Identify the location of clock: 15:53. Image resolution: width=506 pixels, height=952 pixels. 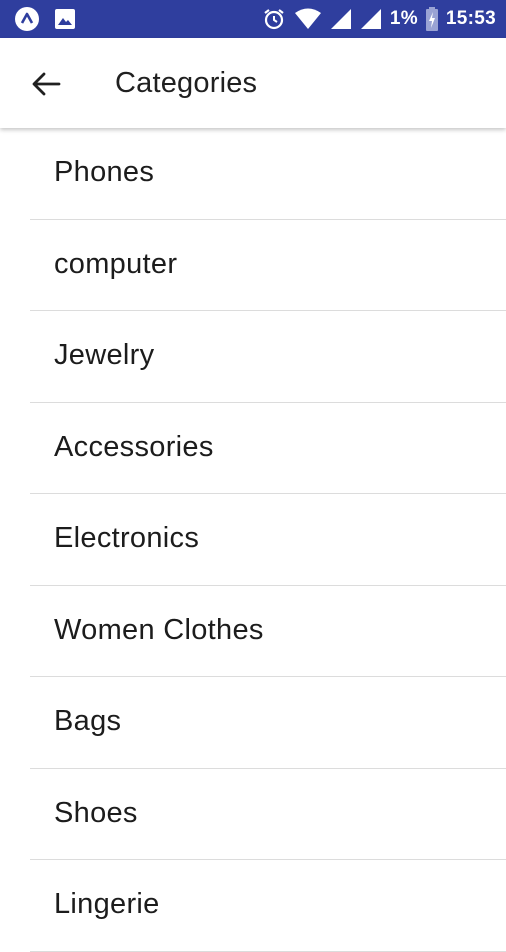
(470, 18).